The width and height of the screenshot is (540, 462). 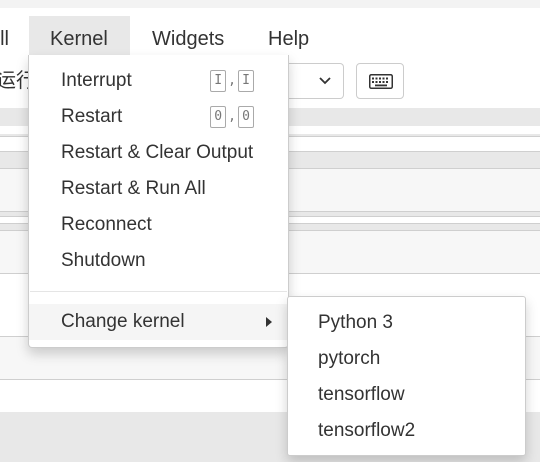 What do you see at coordinates (158, 189) in the screenshot?
I see `menu-item-restart-run-all: Restart & Run All` at bounding box center [158, 189].